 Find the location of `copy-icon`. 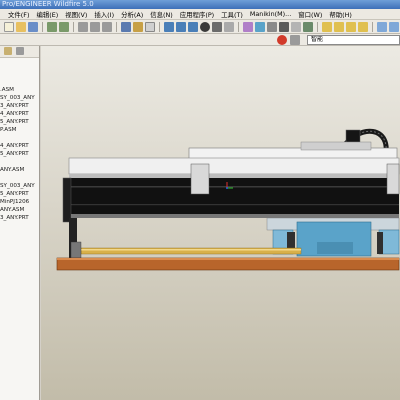

copy-icon is located at coordinates (95, 26).